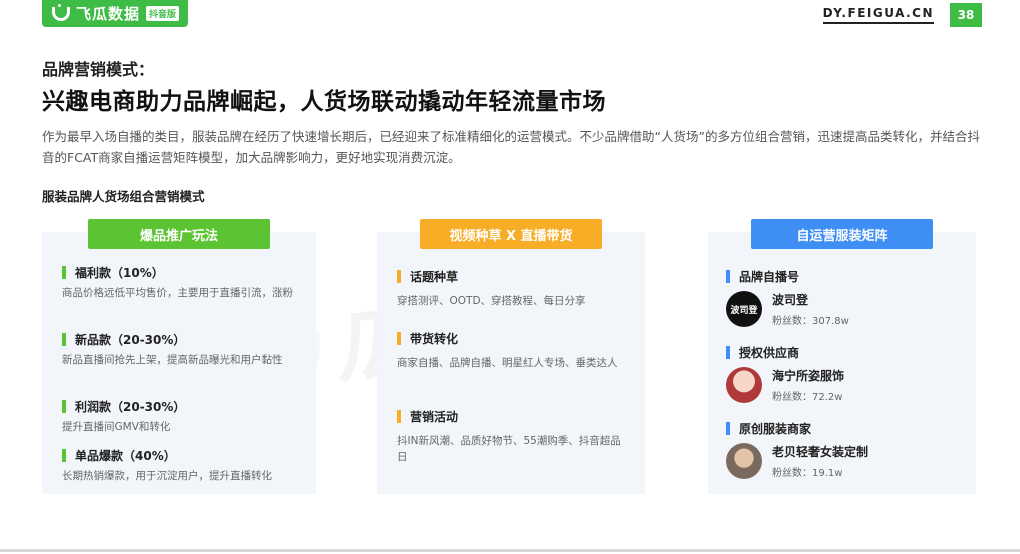  Describe the element at coordinates (491, 301) in the screenshot. I see `item-desc: 穿搭测评、OOTD、穿搭教程、每日分享` at that location.